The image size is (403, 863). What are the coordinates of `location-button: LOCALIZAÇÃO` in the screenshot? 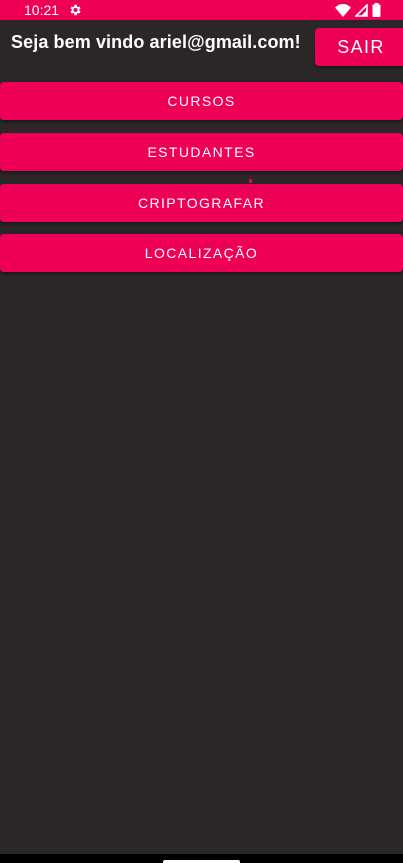 It's located at (201, 253).